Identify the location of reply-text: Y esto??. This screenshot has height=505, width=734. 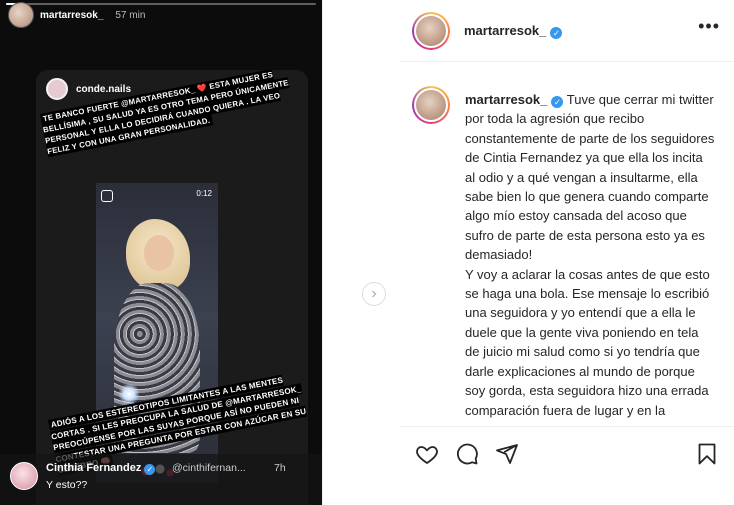
(67, 485).